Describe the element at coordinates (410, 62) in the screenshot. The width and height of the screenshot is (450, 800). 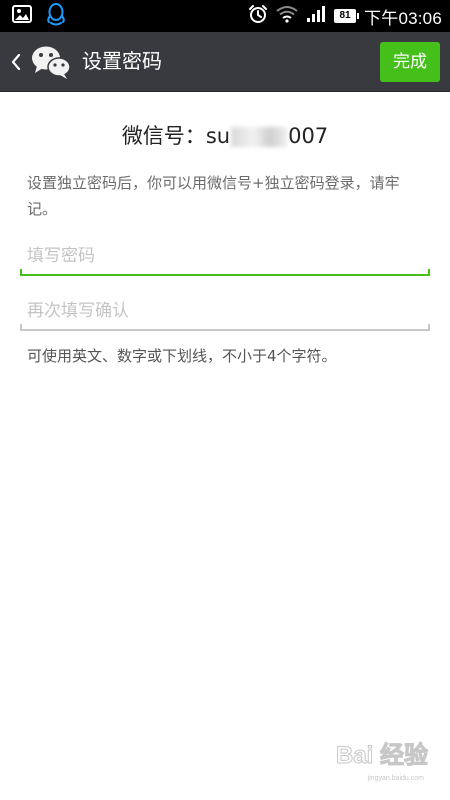
I see `done-button: 完成` at that location.